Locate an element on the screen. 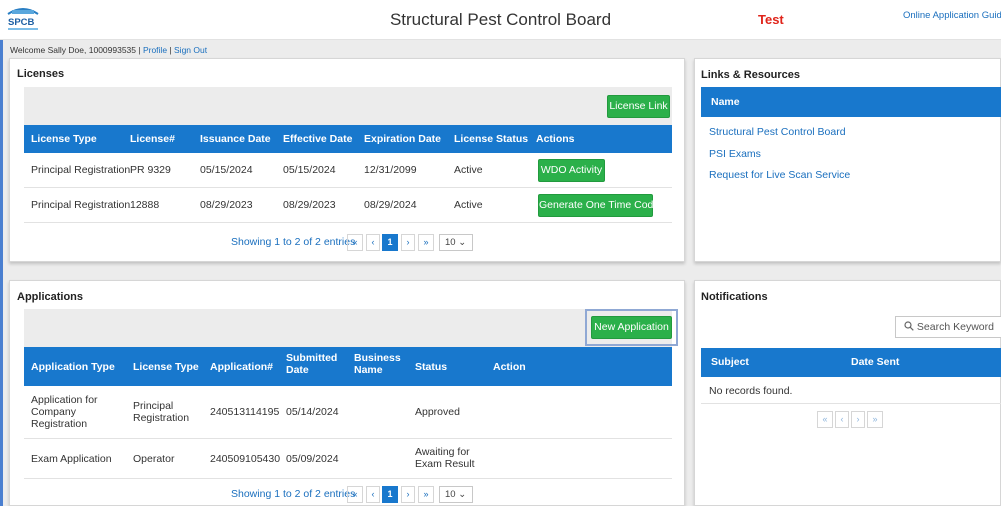 The height and width of the screenshot is (506, 1001). cell-status: Awaiting for Exam Result is located at coordinates (445, 458).